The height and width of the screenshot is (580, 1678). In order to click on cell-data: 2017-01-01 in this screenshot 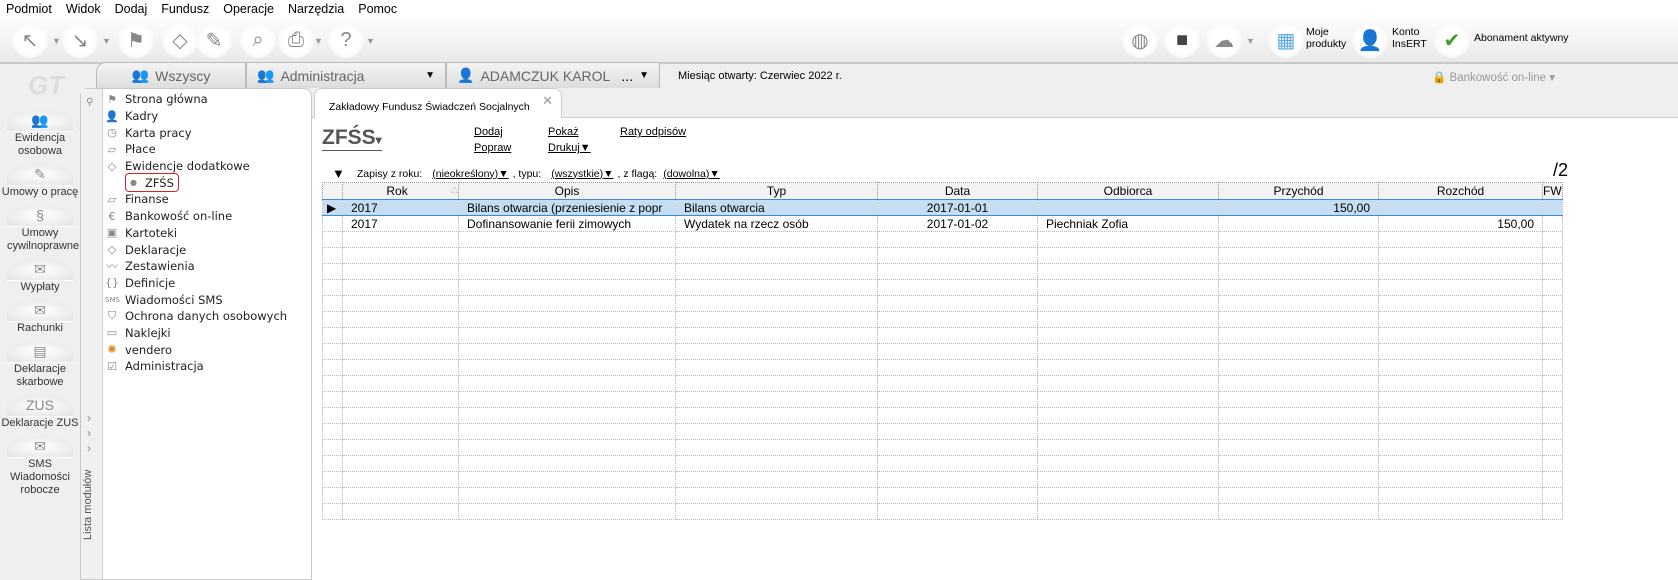, I will do `click(957, 207)`.